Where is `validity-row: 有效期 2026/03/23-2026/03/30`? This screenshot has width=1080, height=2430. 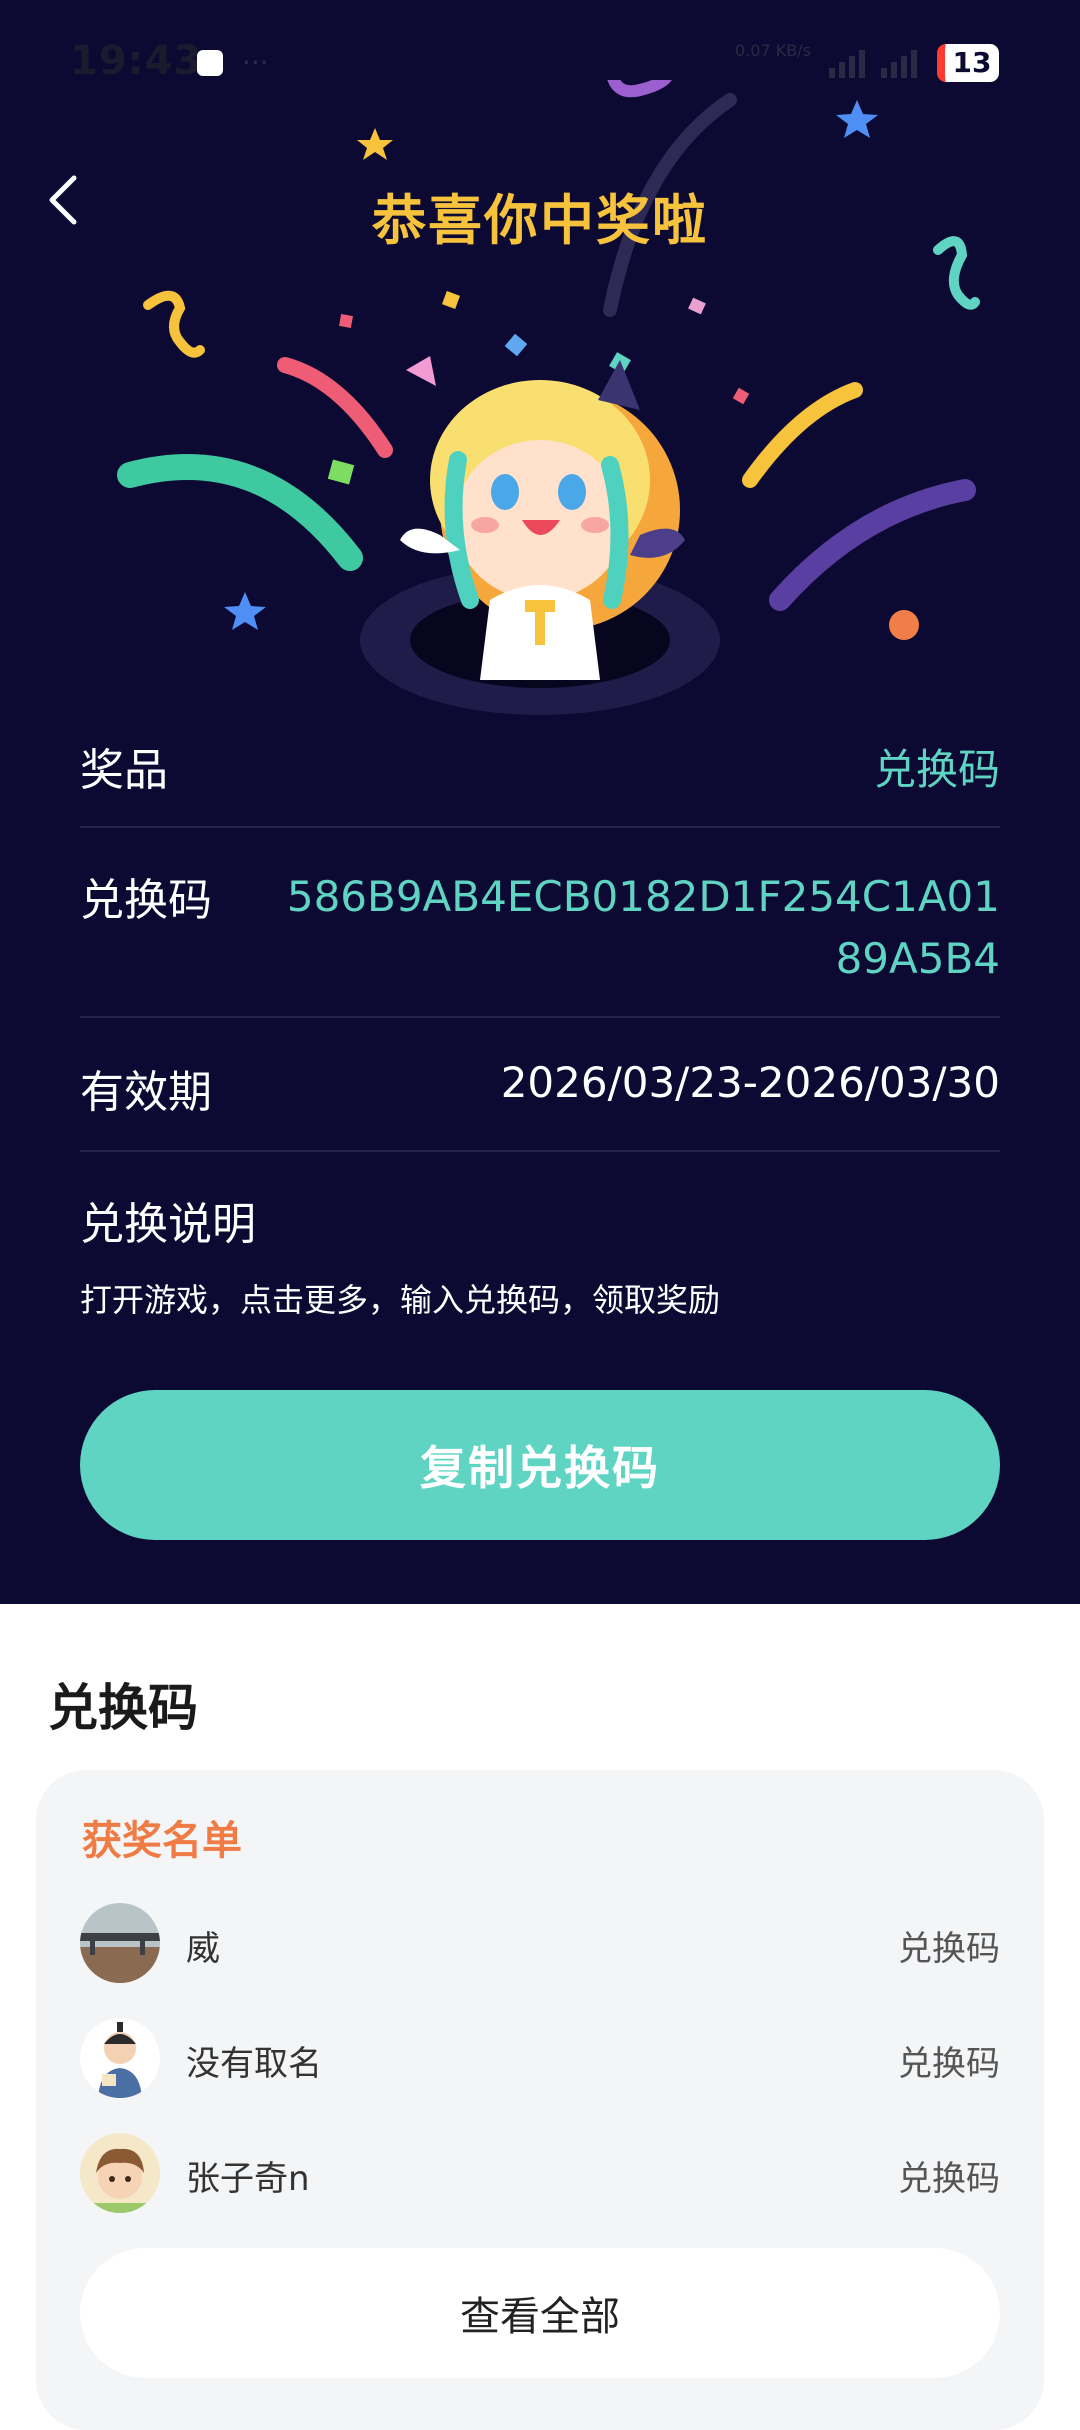 validity-row: 有效期 2026/03/23-2026/03/30 is located at coordinates (540, 1084).